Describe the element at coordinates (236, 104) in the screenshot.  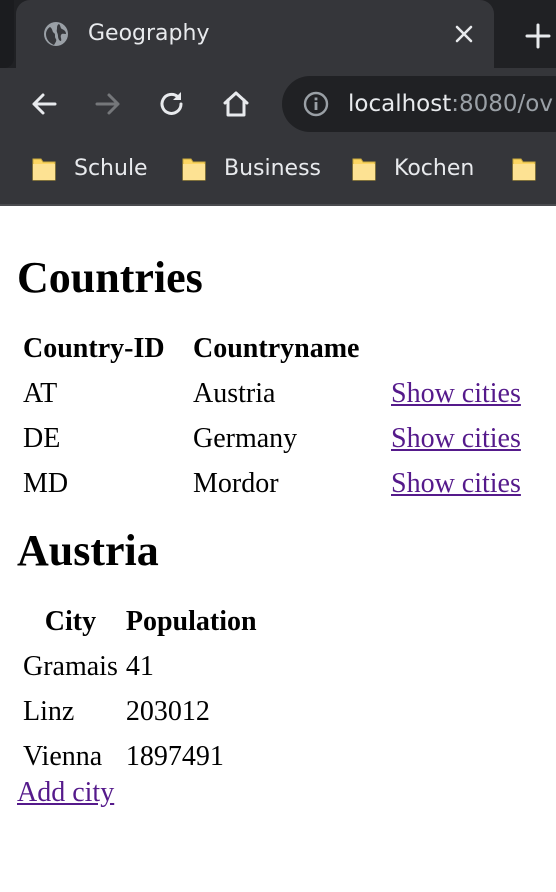
I see `home-icon` at that location.